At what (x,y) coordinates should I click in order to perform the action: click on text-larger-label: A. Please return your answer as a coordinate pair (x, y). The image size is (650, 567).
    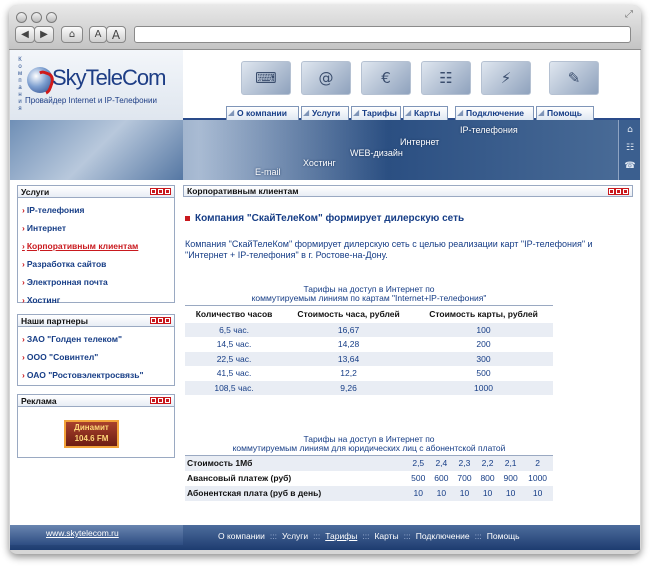
    Looking at the image, I should click on (116, 34).